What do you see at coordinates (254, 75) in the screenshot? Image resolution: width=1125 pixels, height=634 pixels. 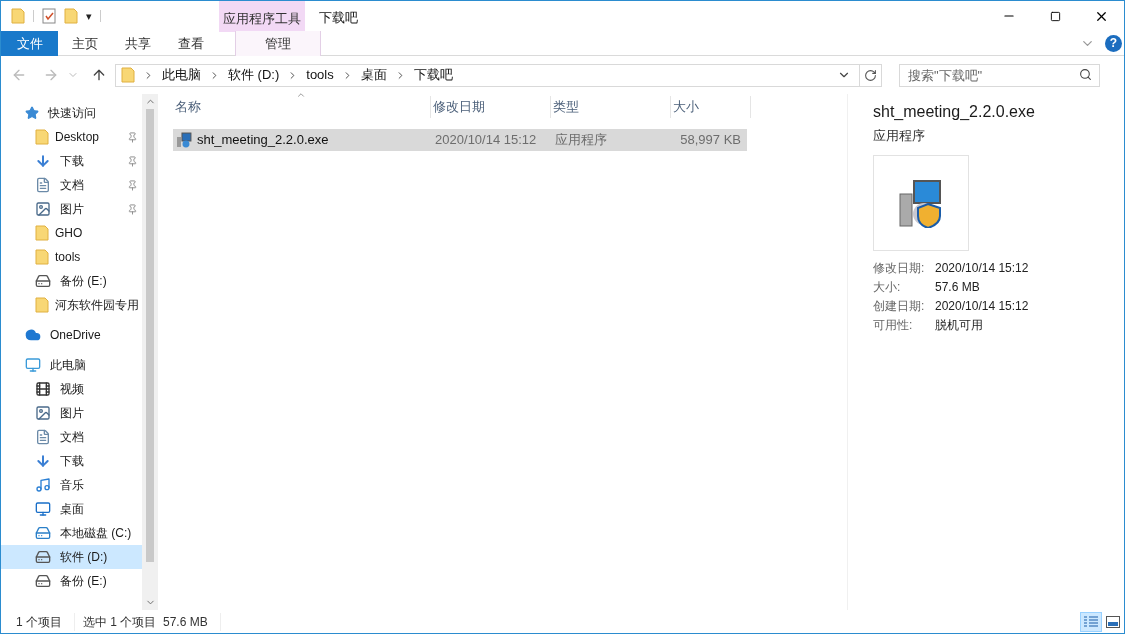 I see `breadcrumb-item: 软件 (D:)` at bounding box center [254, 75].